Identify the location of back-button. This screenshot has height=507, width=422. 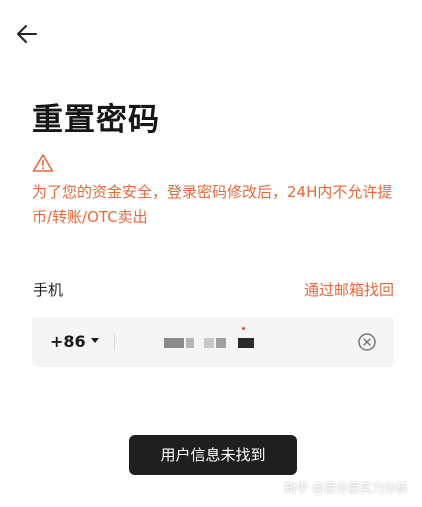
(28, 34).